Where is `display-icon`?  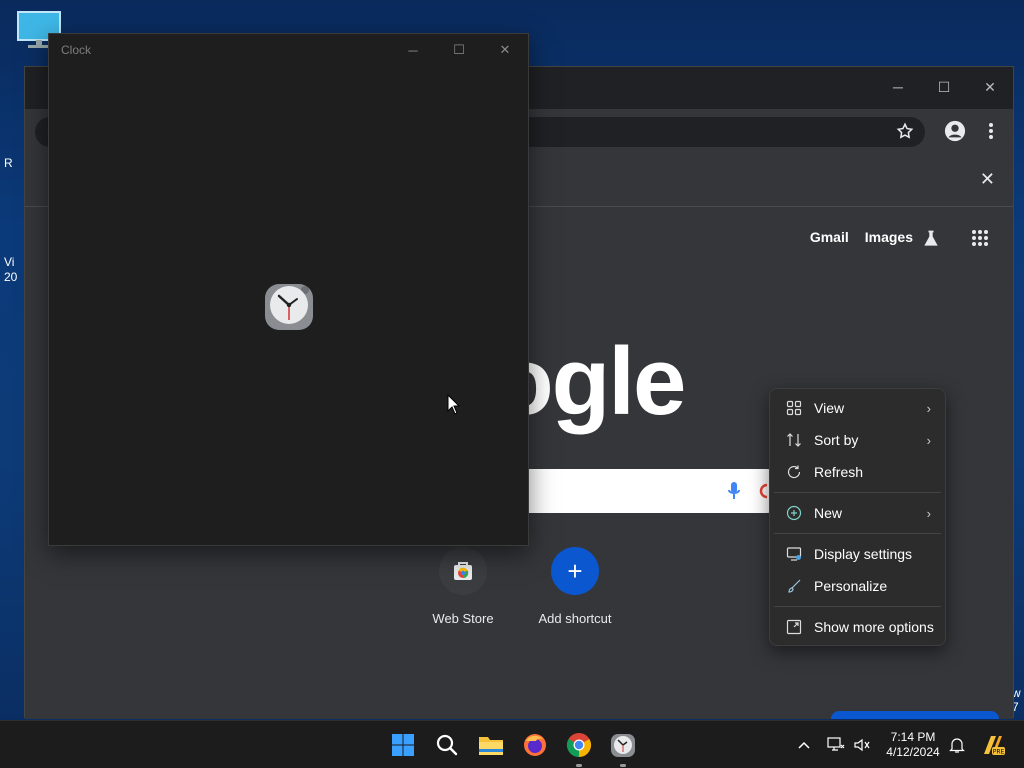 display-icon is located at coordinates (794, 554).